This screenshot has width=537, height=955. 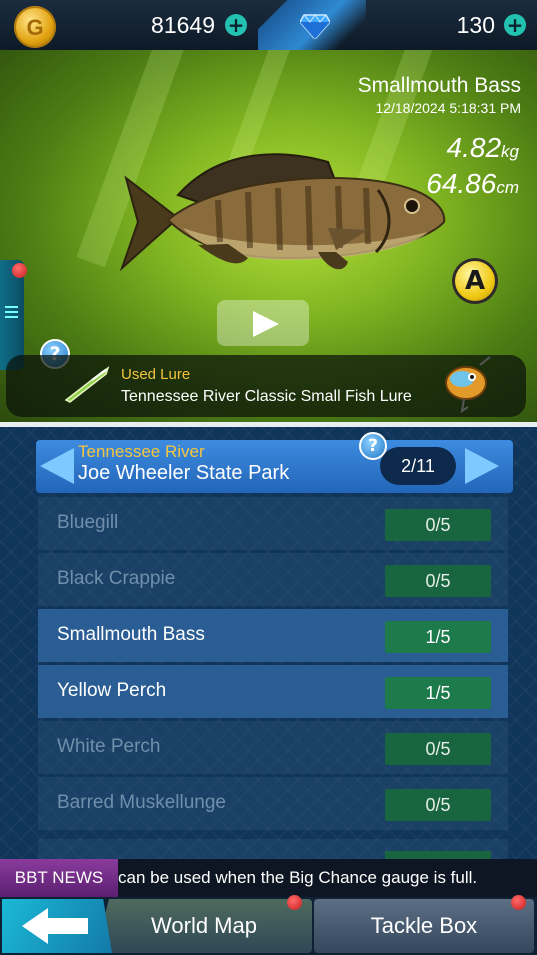 I want to click on add-coins-button: +, so click(x=236, y=25).